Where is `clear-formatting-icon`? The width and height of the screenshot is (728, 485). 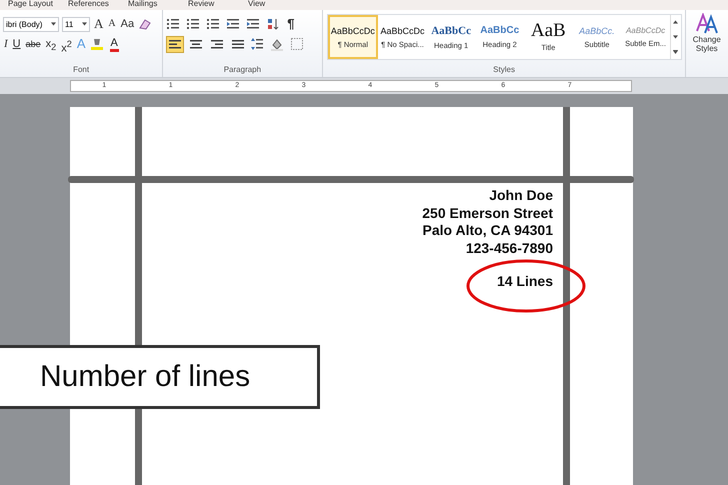 clear-formatting-icon is located at coordinates (145, 24).